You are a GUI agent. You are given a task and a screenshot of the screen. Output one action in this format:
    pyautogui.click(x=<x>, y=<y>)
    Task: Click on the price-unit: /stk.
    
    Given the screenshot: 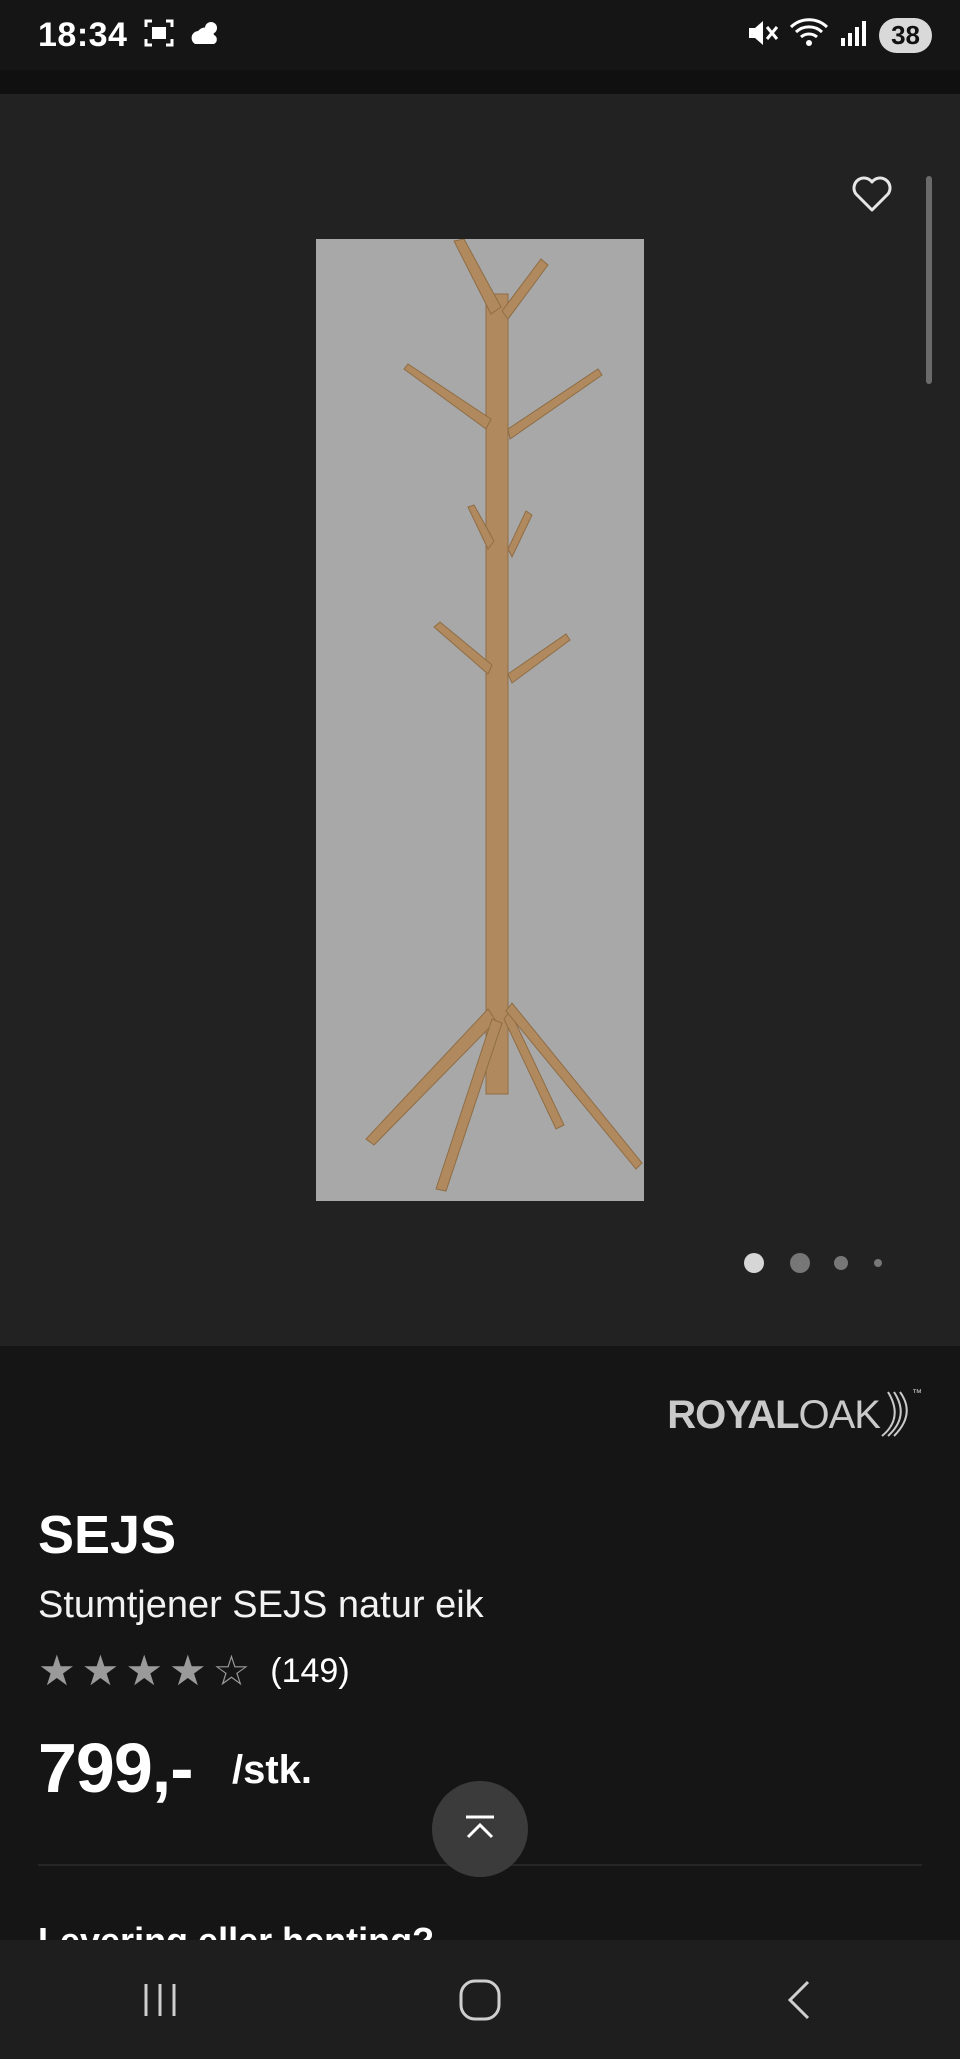 What is the action you would take?
    pyautogui.click(x=272, y=1770)
    